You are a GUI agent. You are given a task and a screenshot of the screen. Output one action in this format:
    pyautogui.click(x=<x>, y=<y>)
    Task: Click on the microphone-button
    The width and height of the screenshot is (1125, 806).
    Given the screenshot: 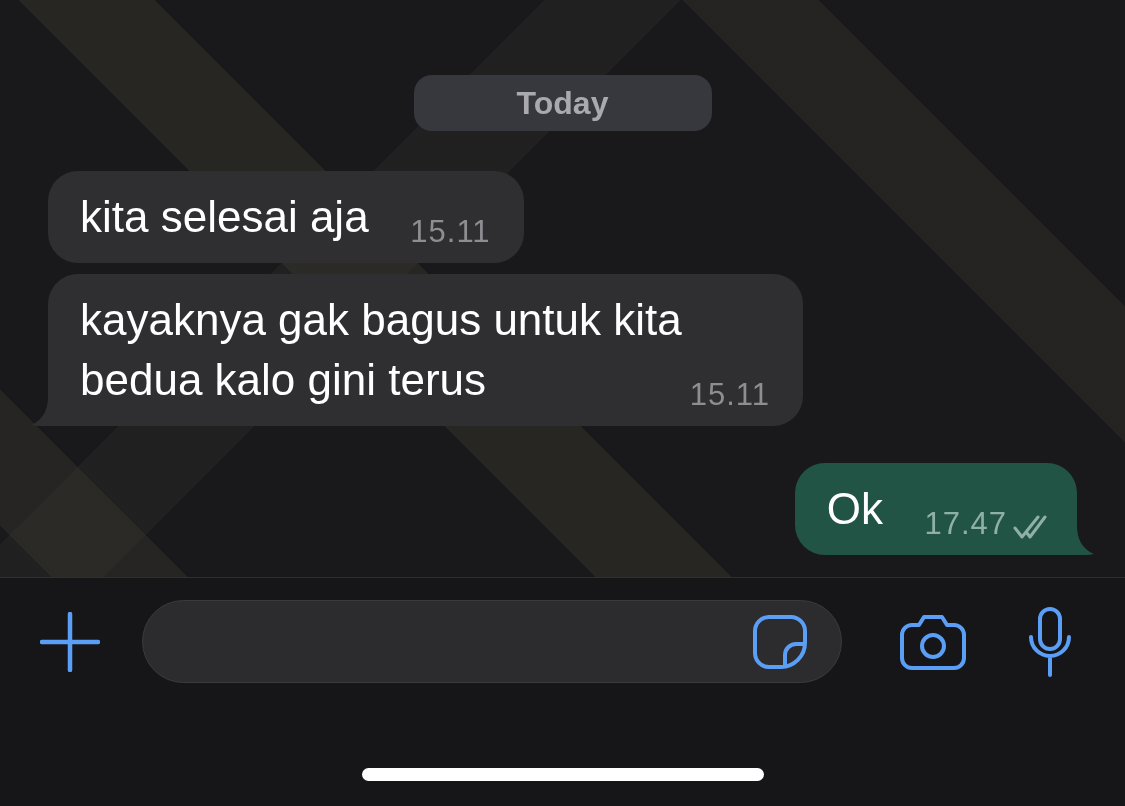 What is the action you would take?
    pyautogui.click(x=1050, y=641)
    